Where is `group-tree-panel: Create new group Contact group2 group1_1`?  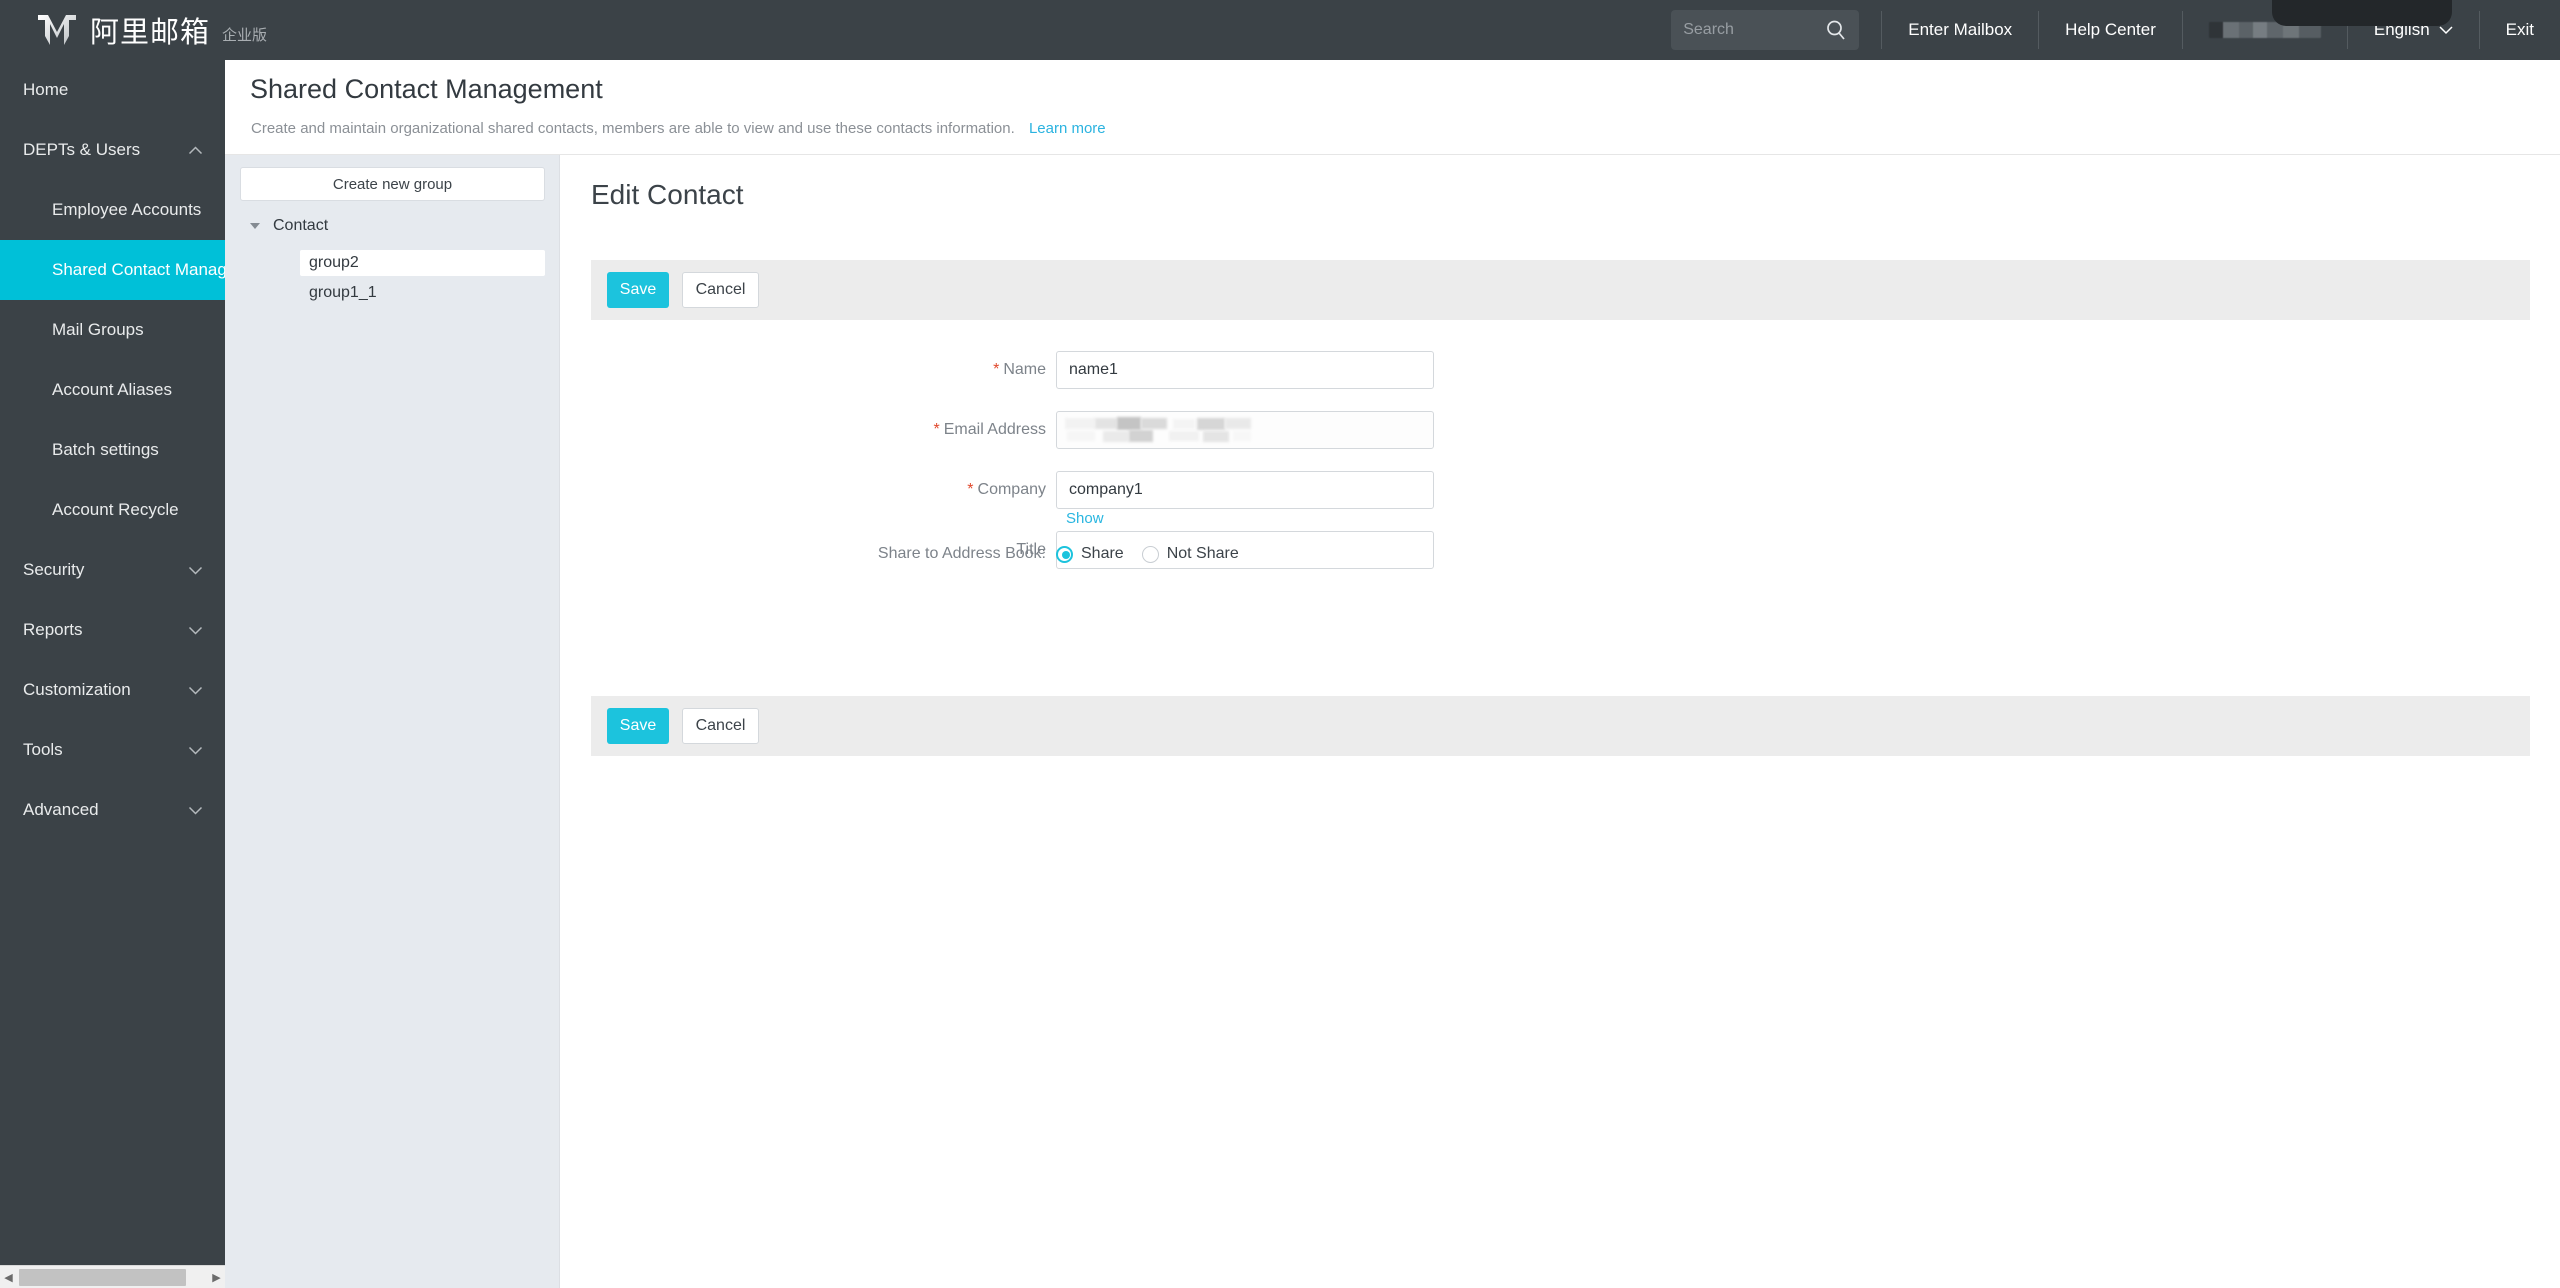 group-tree-panel: Create new group Contact group2 group1_1 is located at coordinates (392, 721).